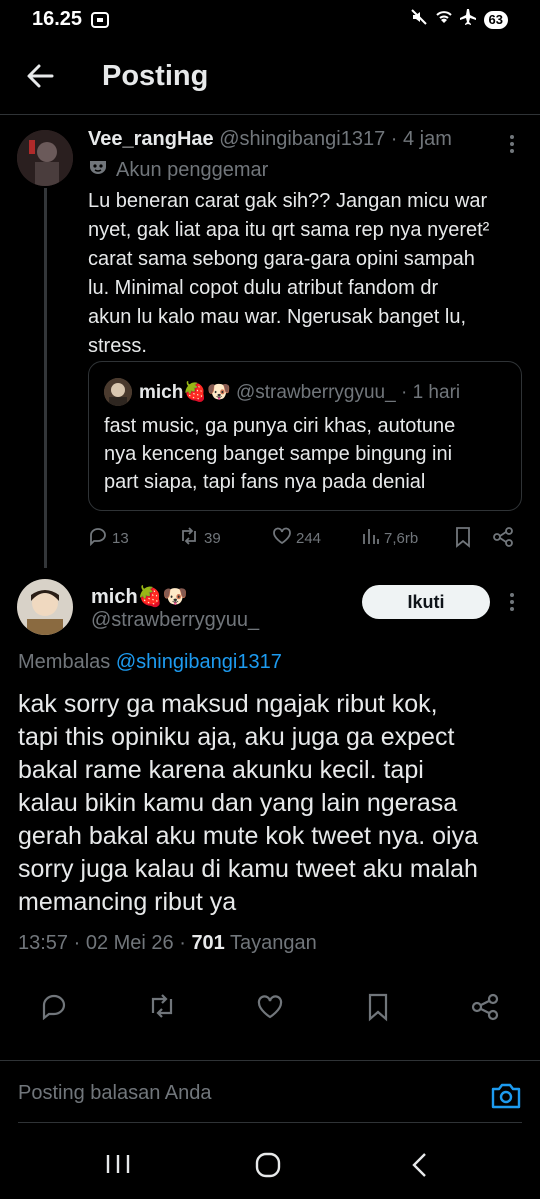 Image resolution: width=540 pixels, height=1199 pixels. I want to click on quote-text-line: part siapa, tapi fans nya pada denial, so click(265, 482).